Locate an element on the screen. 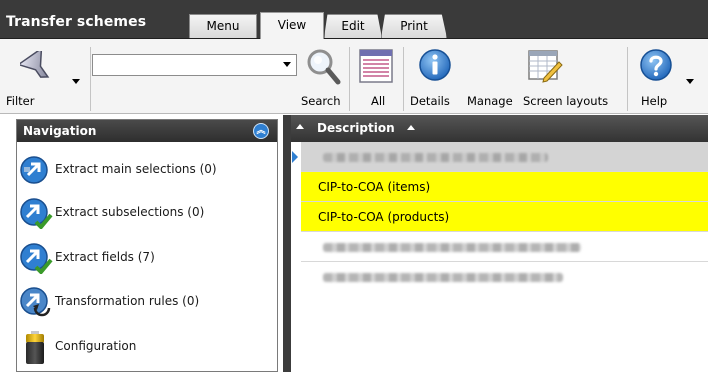 This screenshot has width=708, height=372. screen-layouts-label: Screen layouts is located at coordinates (566, 101).